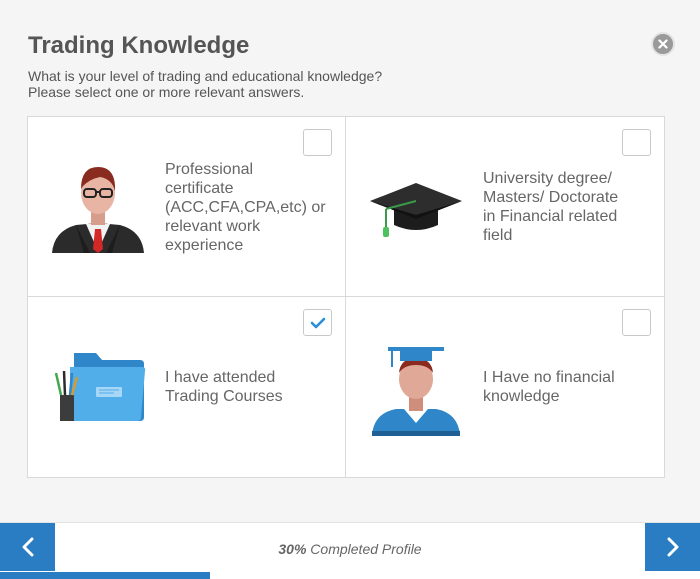 The height and width of the screenshot is (579, 700). What do you see at coordinates (416, 391) in the screenshot?
I see `graduate-person-icon` at bounding box center [416, 391].